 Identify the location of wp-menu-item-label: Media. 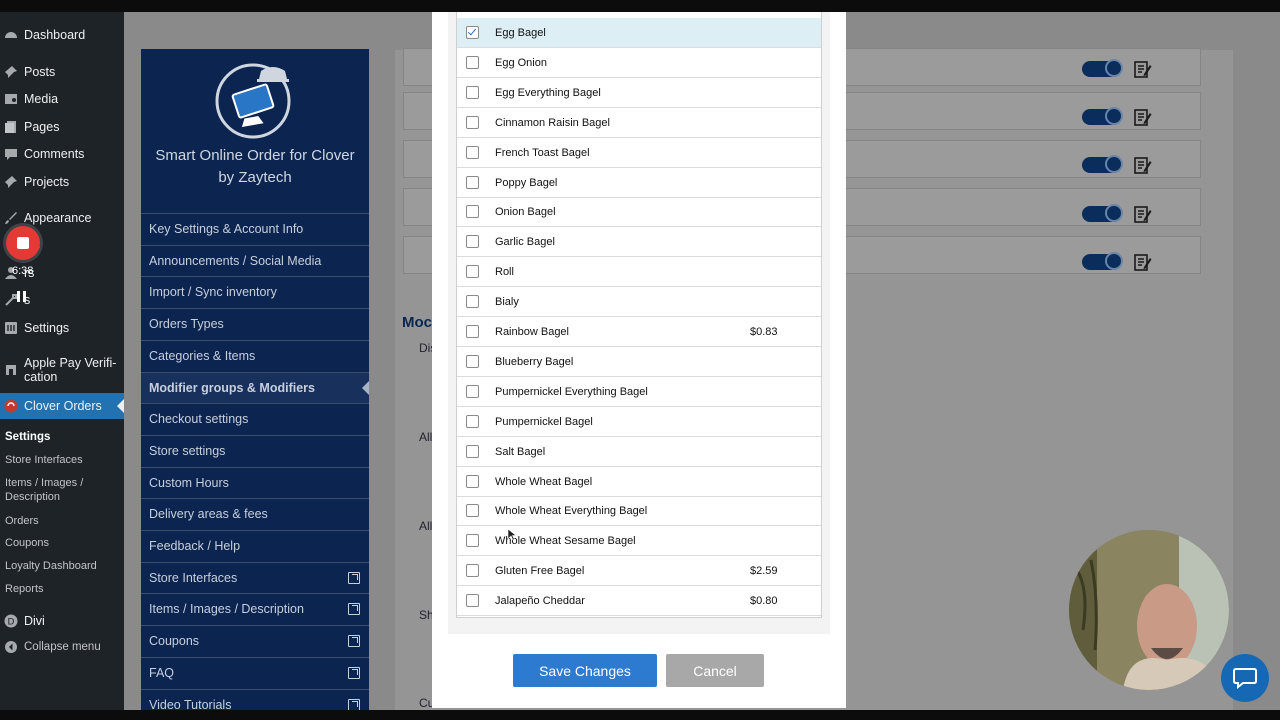
(41, 99).